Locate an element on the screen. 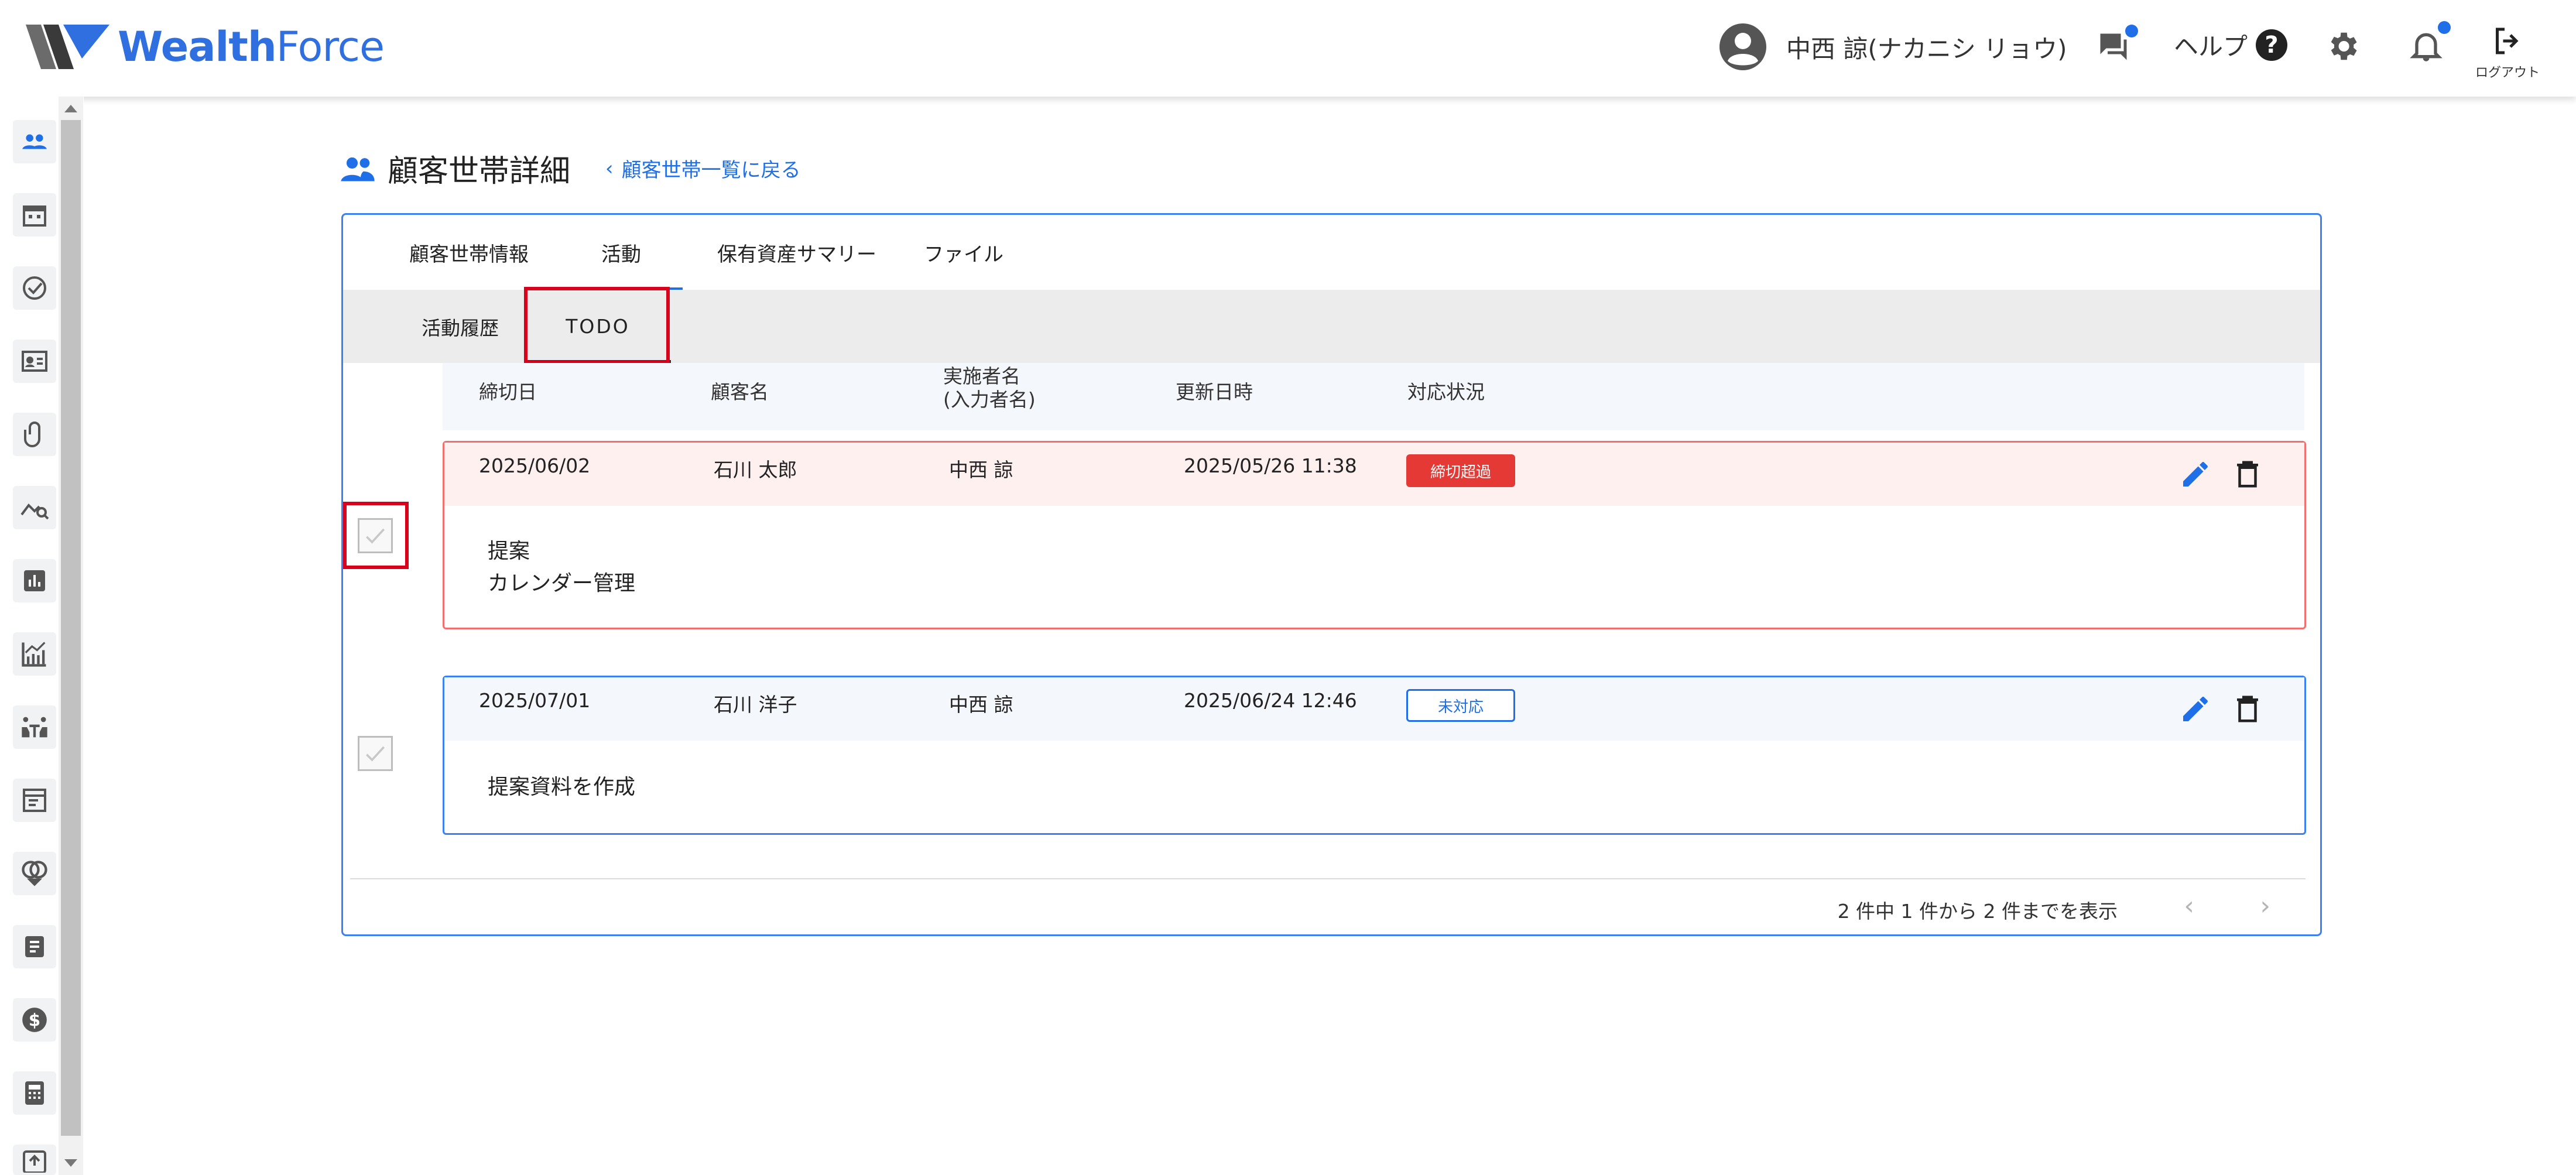  page-header: 顧客世帯詳細 ‹ 顧客世帯一覧に戻る is located at coordinates (570, 168).